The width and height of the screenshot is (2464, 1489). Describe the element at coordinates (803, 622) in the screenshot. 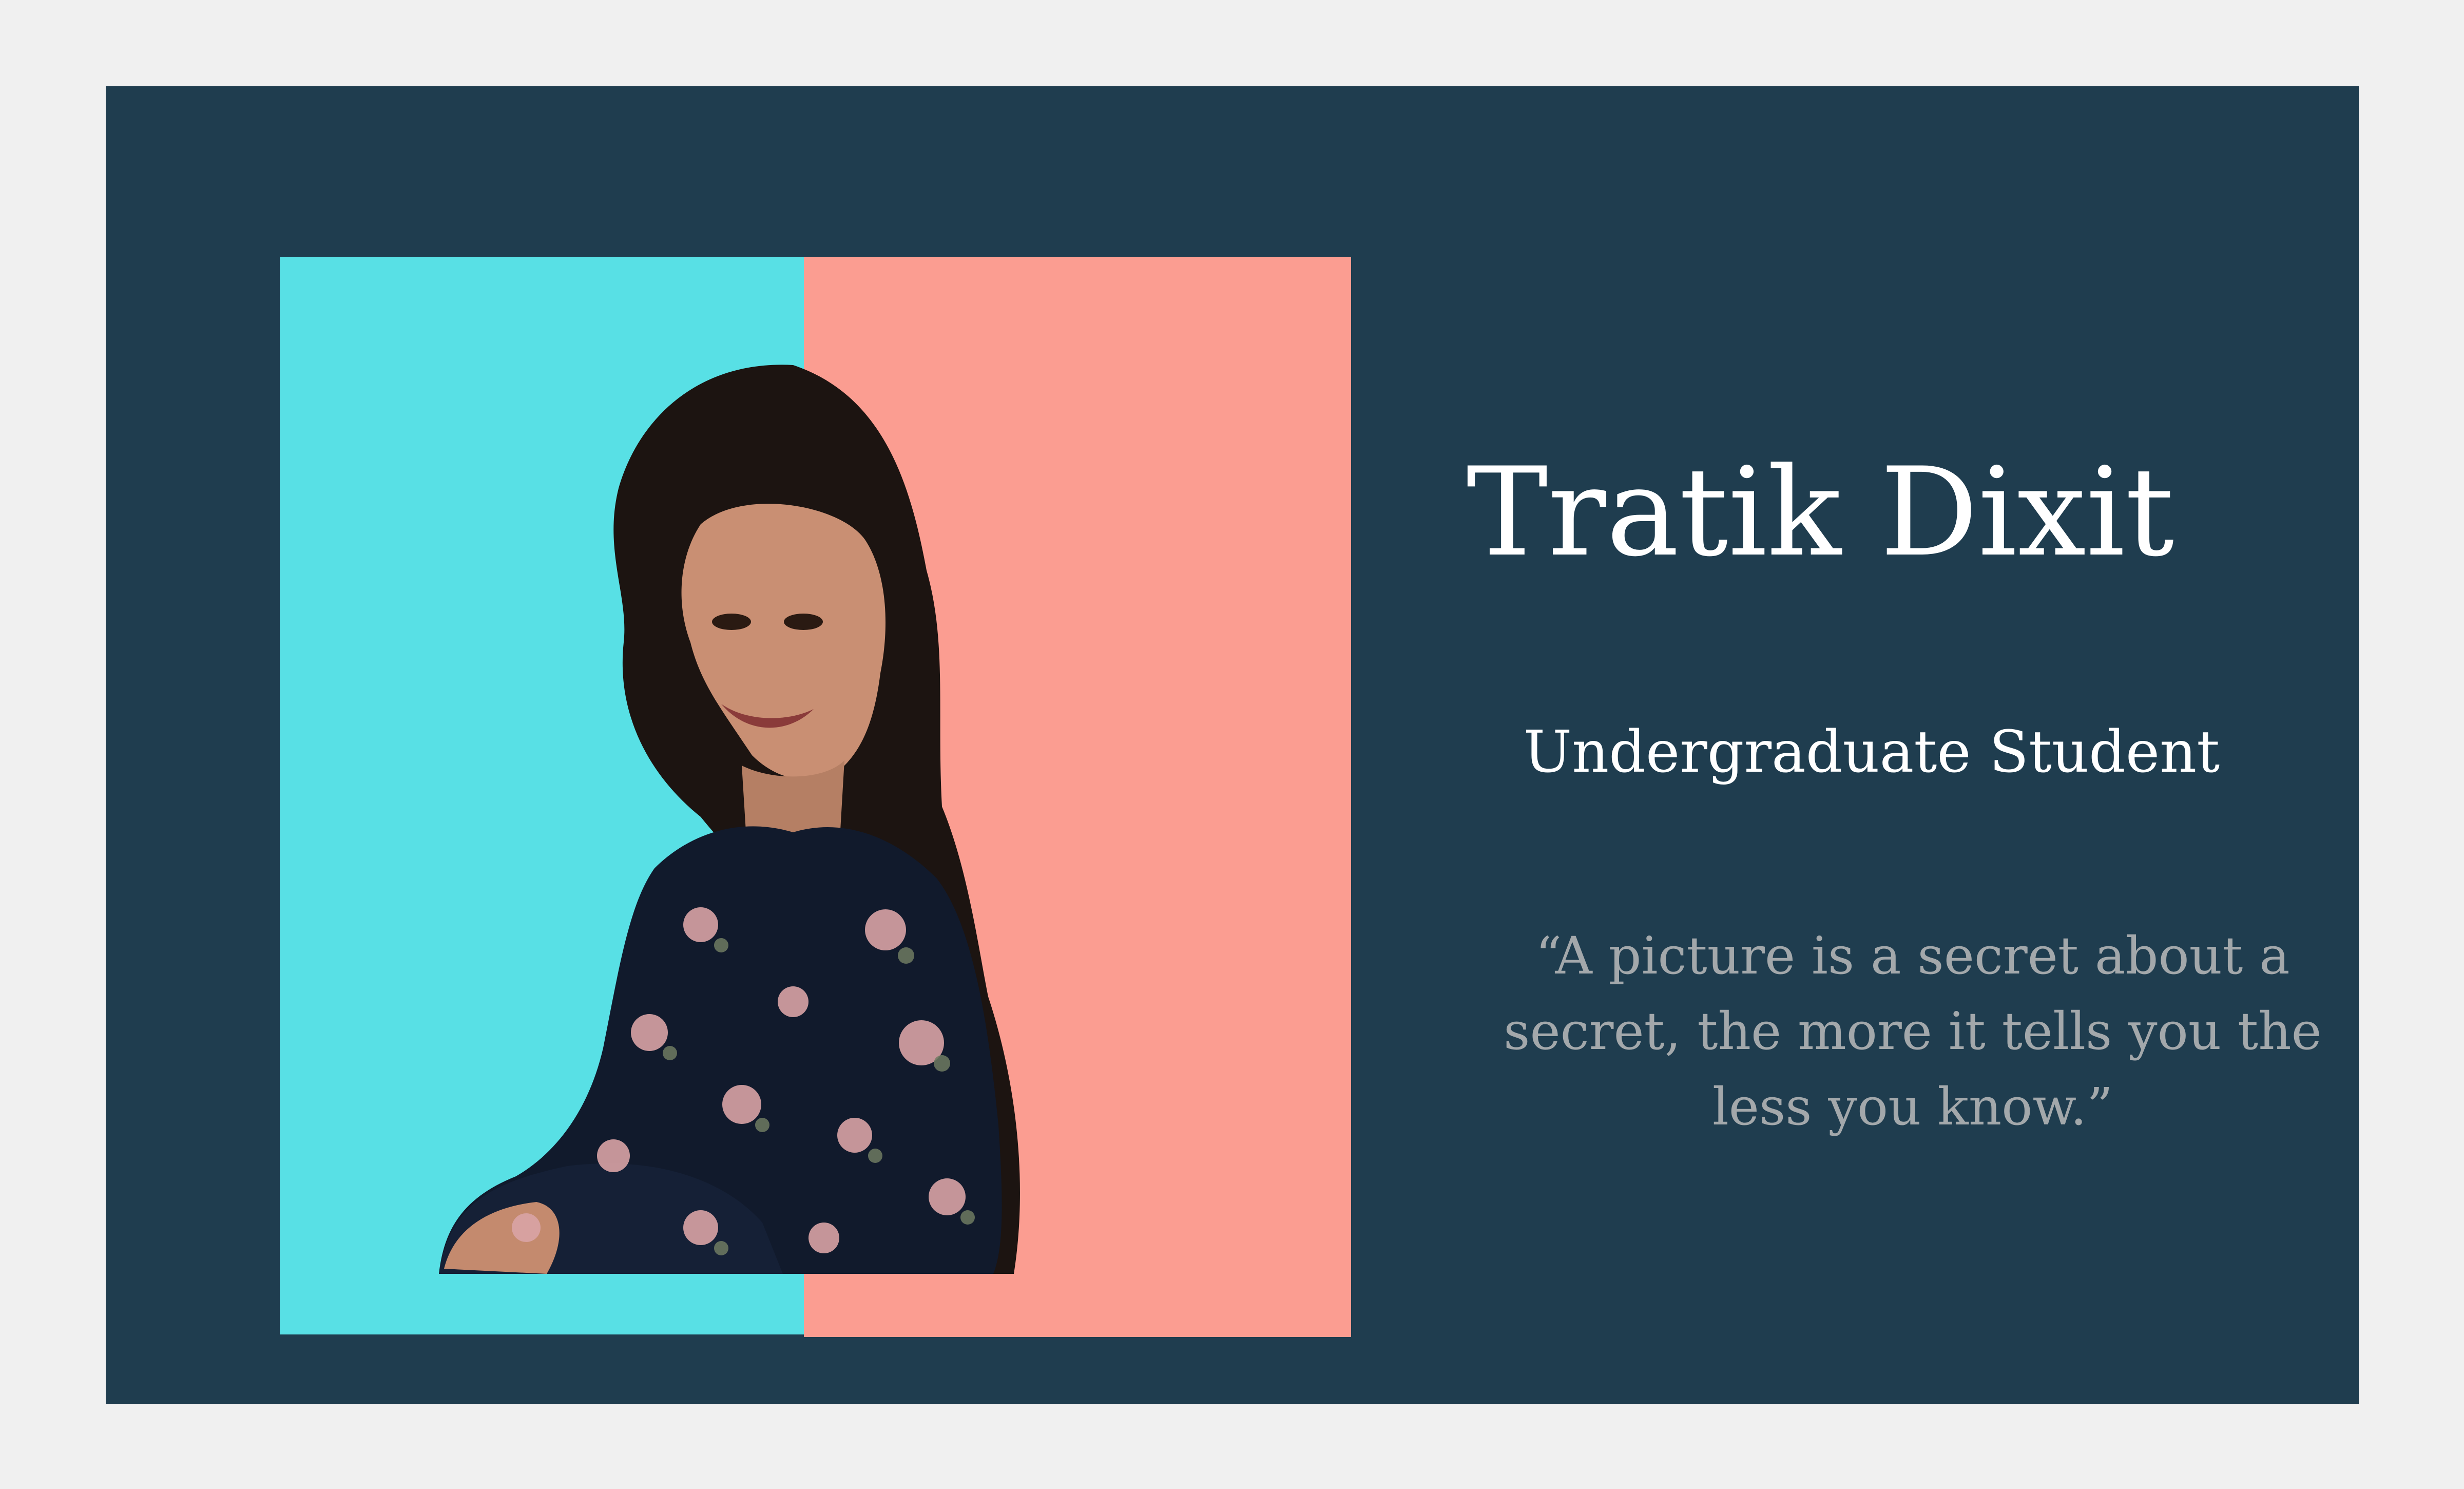

I see `portrait-eye-right` at that location.